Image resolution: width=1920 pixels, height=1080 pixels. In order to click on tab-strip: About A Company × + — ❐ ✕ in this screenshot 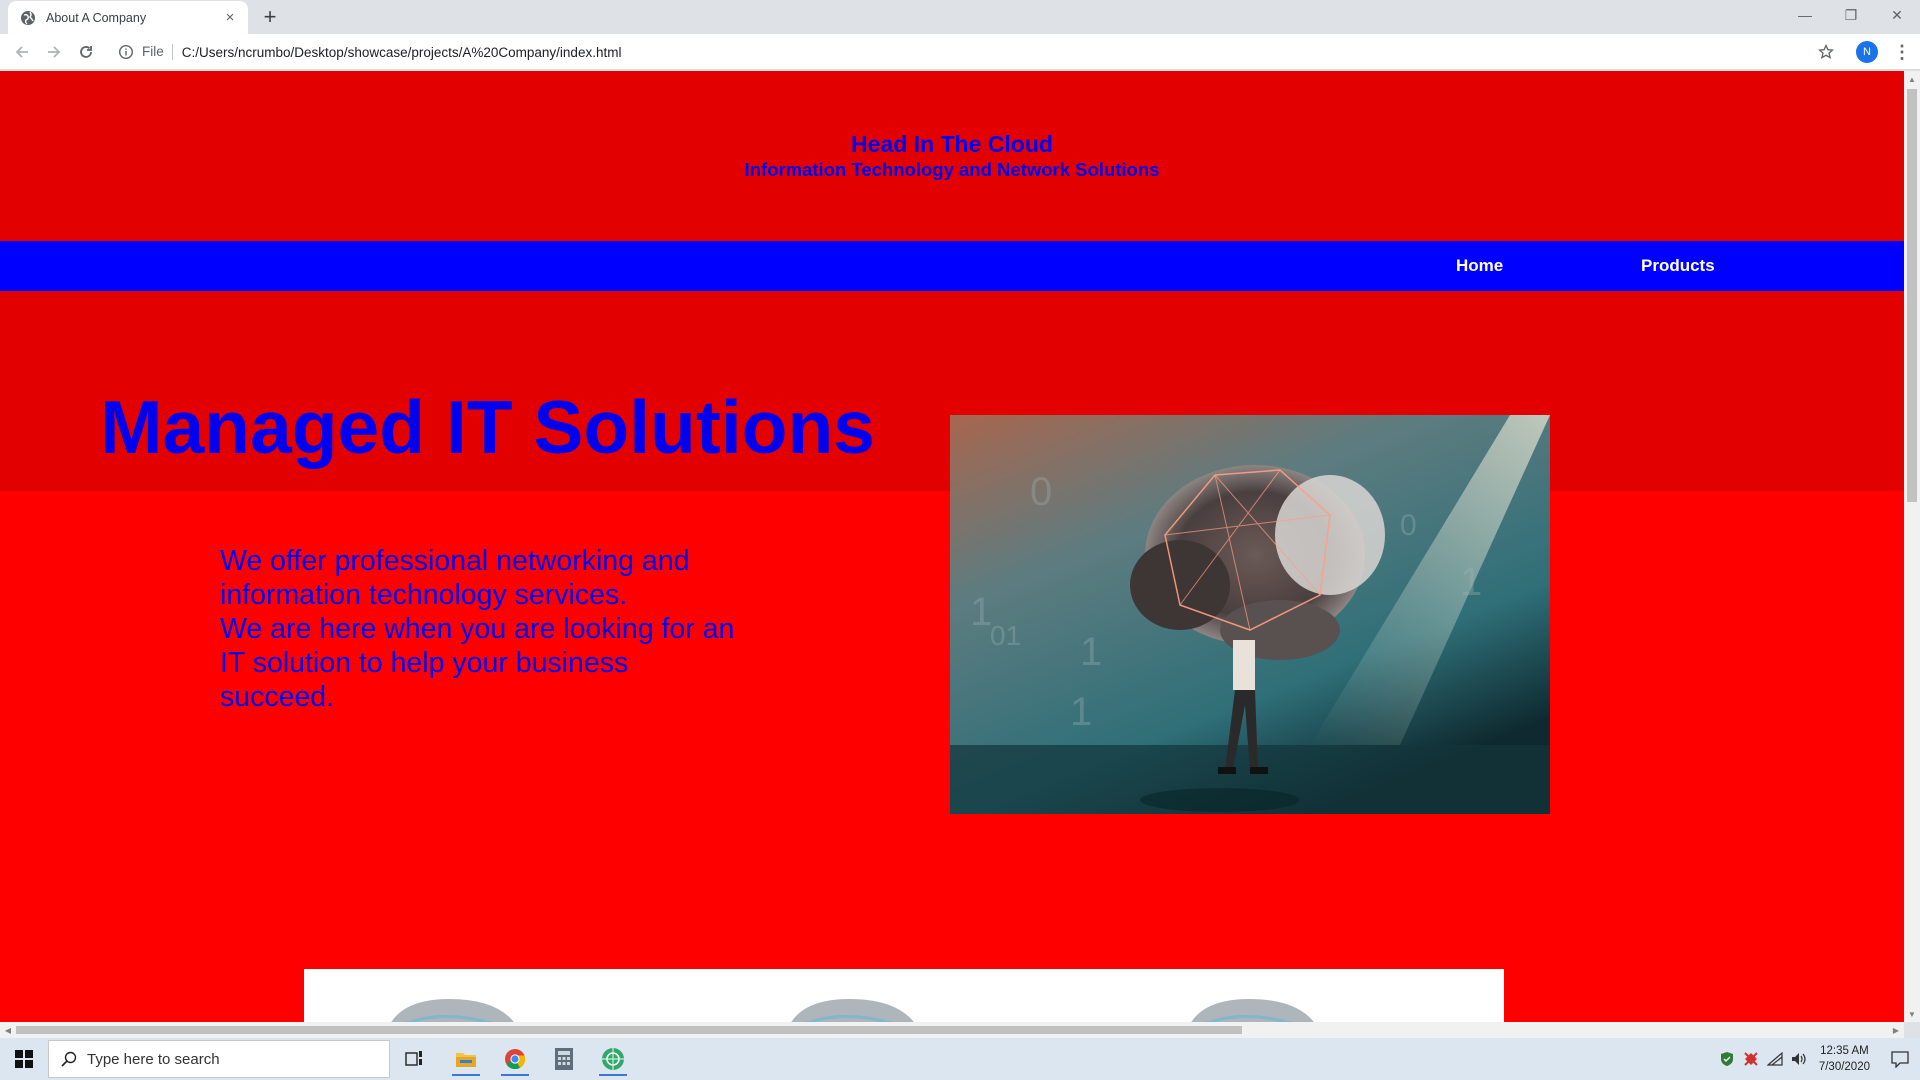, I will do `click(960, 17)`.